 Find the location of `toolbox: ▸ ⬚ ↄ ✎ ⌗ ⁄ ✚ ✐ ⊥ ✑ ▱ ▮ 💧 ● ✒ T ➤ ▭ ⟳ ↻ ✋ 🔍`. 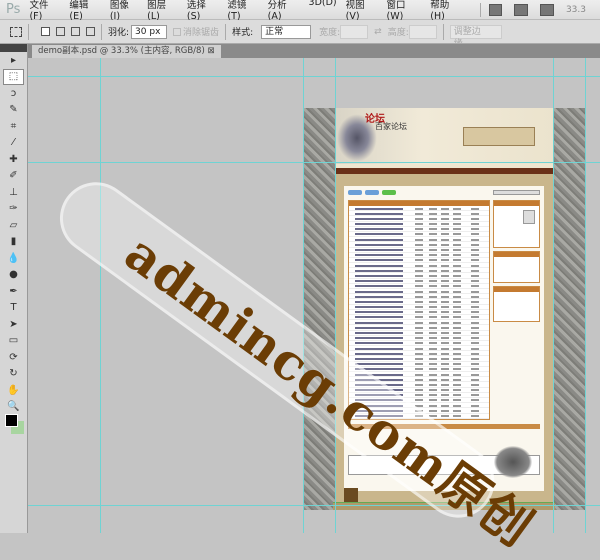

toolbox: ▸ ⬚ ↄ ✎ ⌗ ⁄ ✚ ✐ ⊥ ✑ ▱ ▮ 💧 ● ✒ T ➤ ▭ ⟳ ↻ ✋ 🔍 is located at coordinates (14, 288).